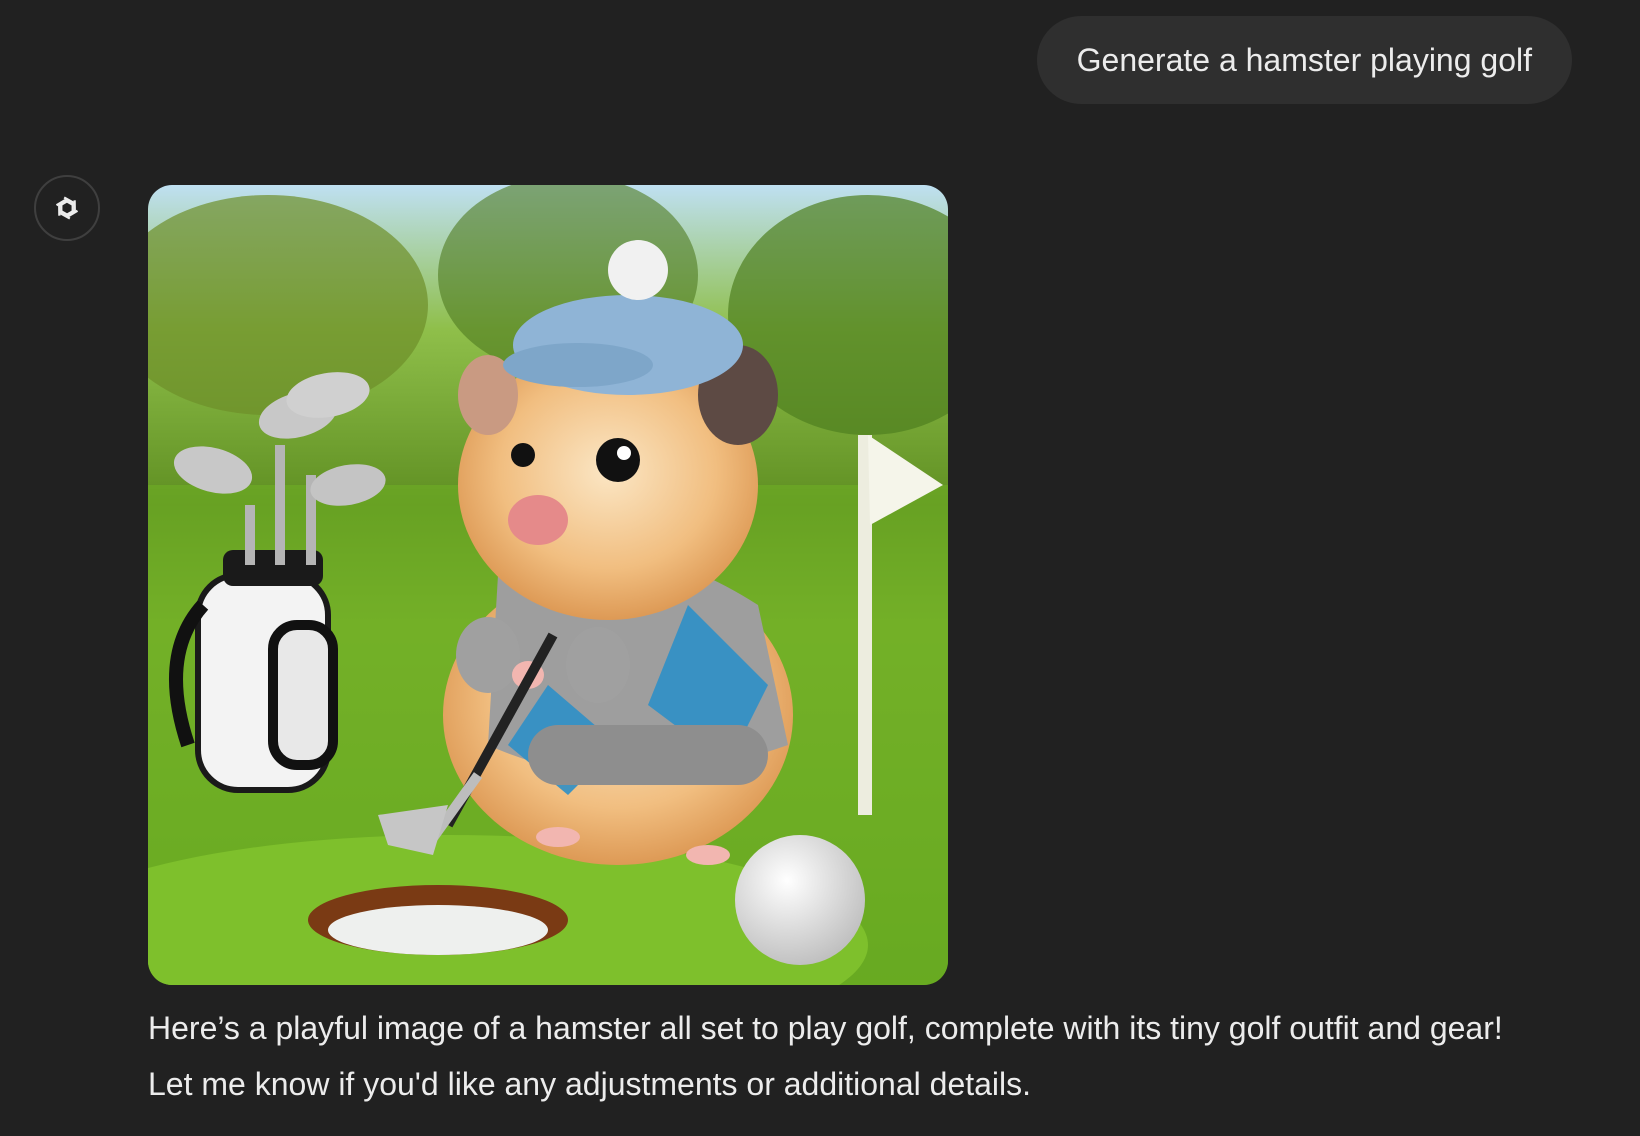 The height and width of the screenshot is (1136, 1640). What do you see at coordinates (800, 900) in the screenshot?
I see `golf-ball` at bounding box center [800, 900].